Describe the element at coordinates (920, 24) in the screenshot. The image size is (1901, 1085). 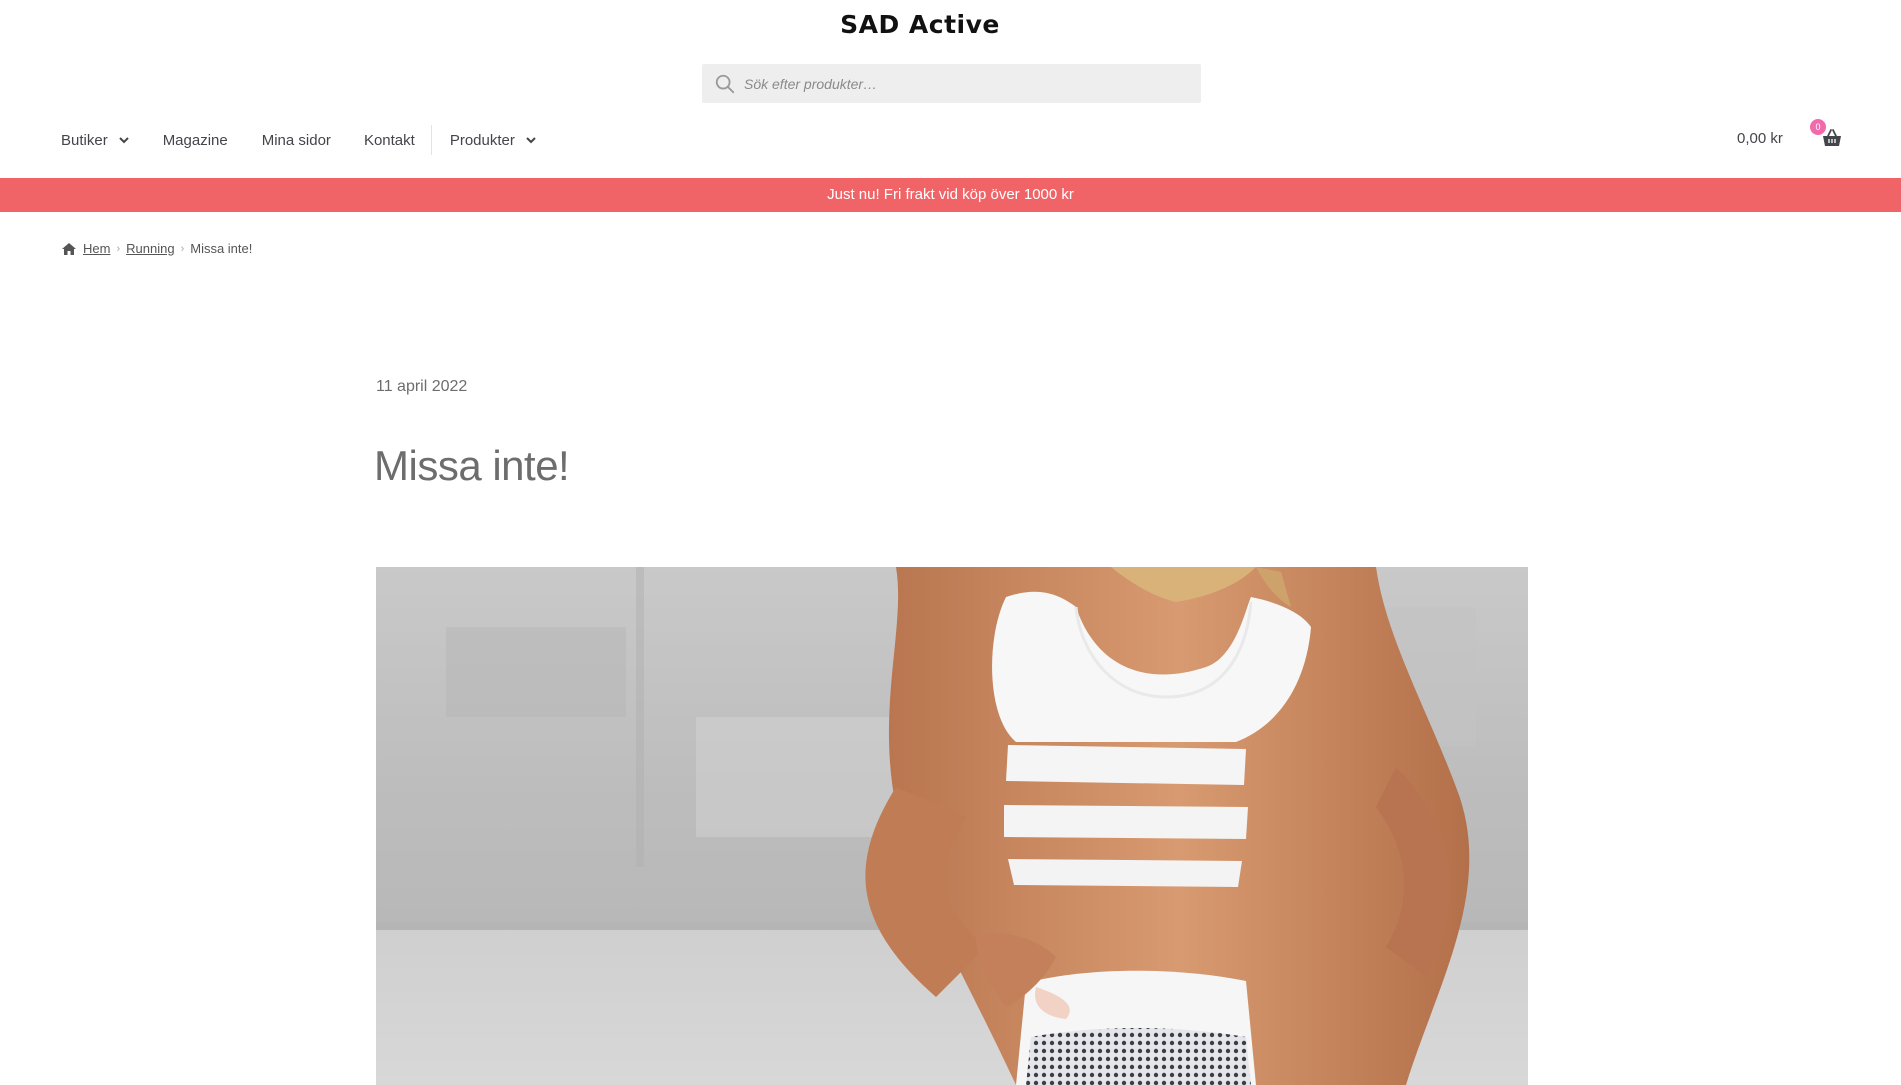
I see `site-title: SAD Active` at that location.